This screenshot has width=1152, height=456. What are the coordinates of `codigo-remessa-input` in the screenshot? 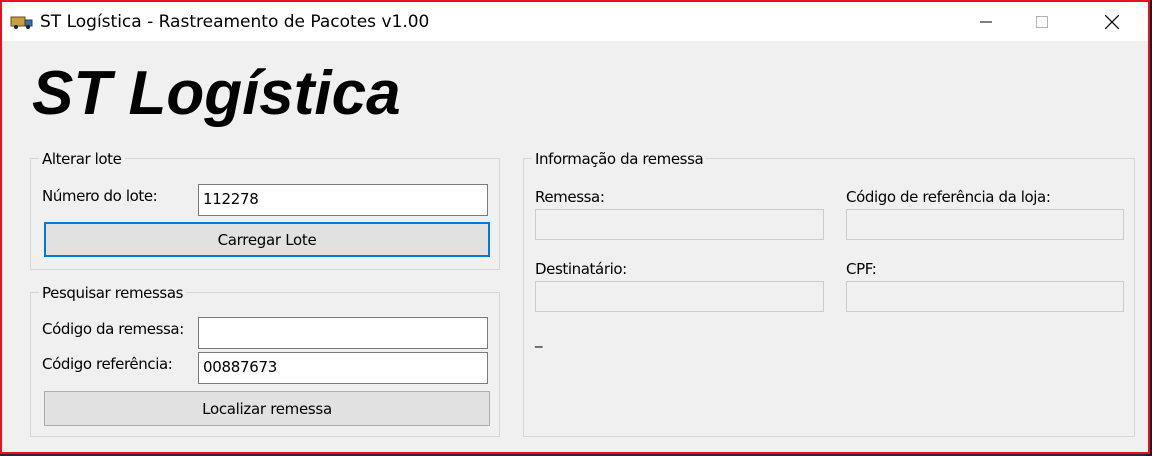 It's located at (343, 333).